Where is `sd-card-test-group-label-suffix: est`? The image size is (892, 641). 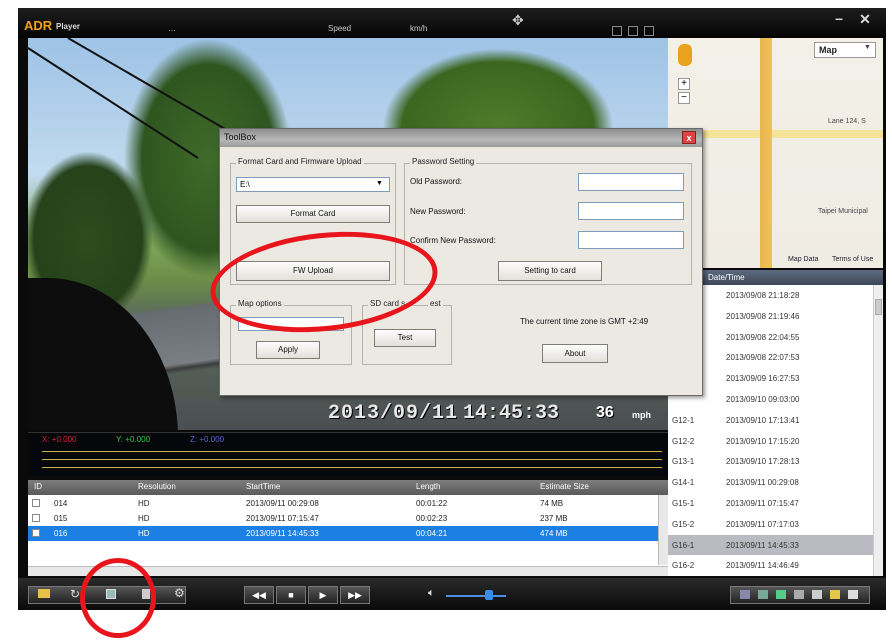 sd-card-test-group-label-suffix: est is located at coordinates (435, 303).